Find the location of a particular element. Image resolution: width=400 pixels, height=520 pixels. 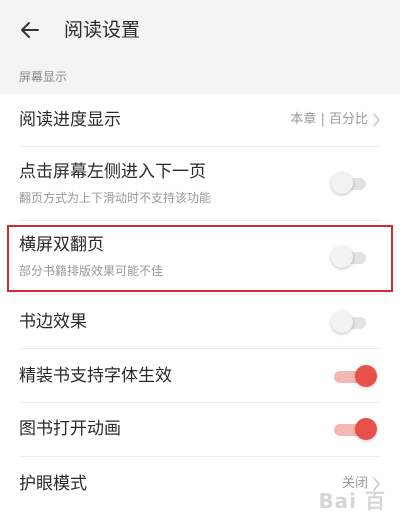

watermark: Bai 百 is located at coordinates (352, 501).